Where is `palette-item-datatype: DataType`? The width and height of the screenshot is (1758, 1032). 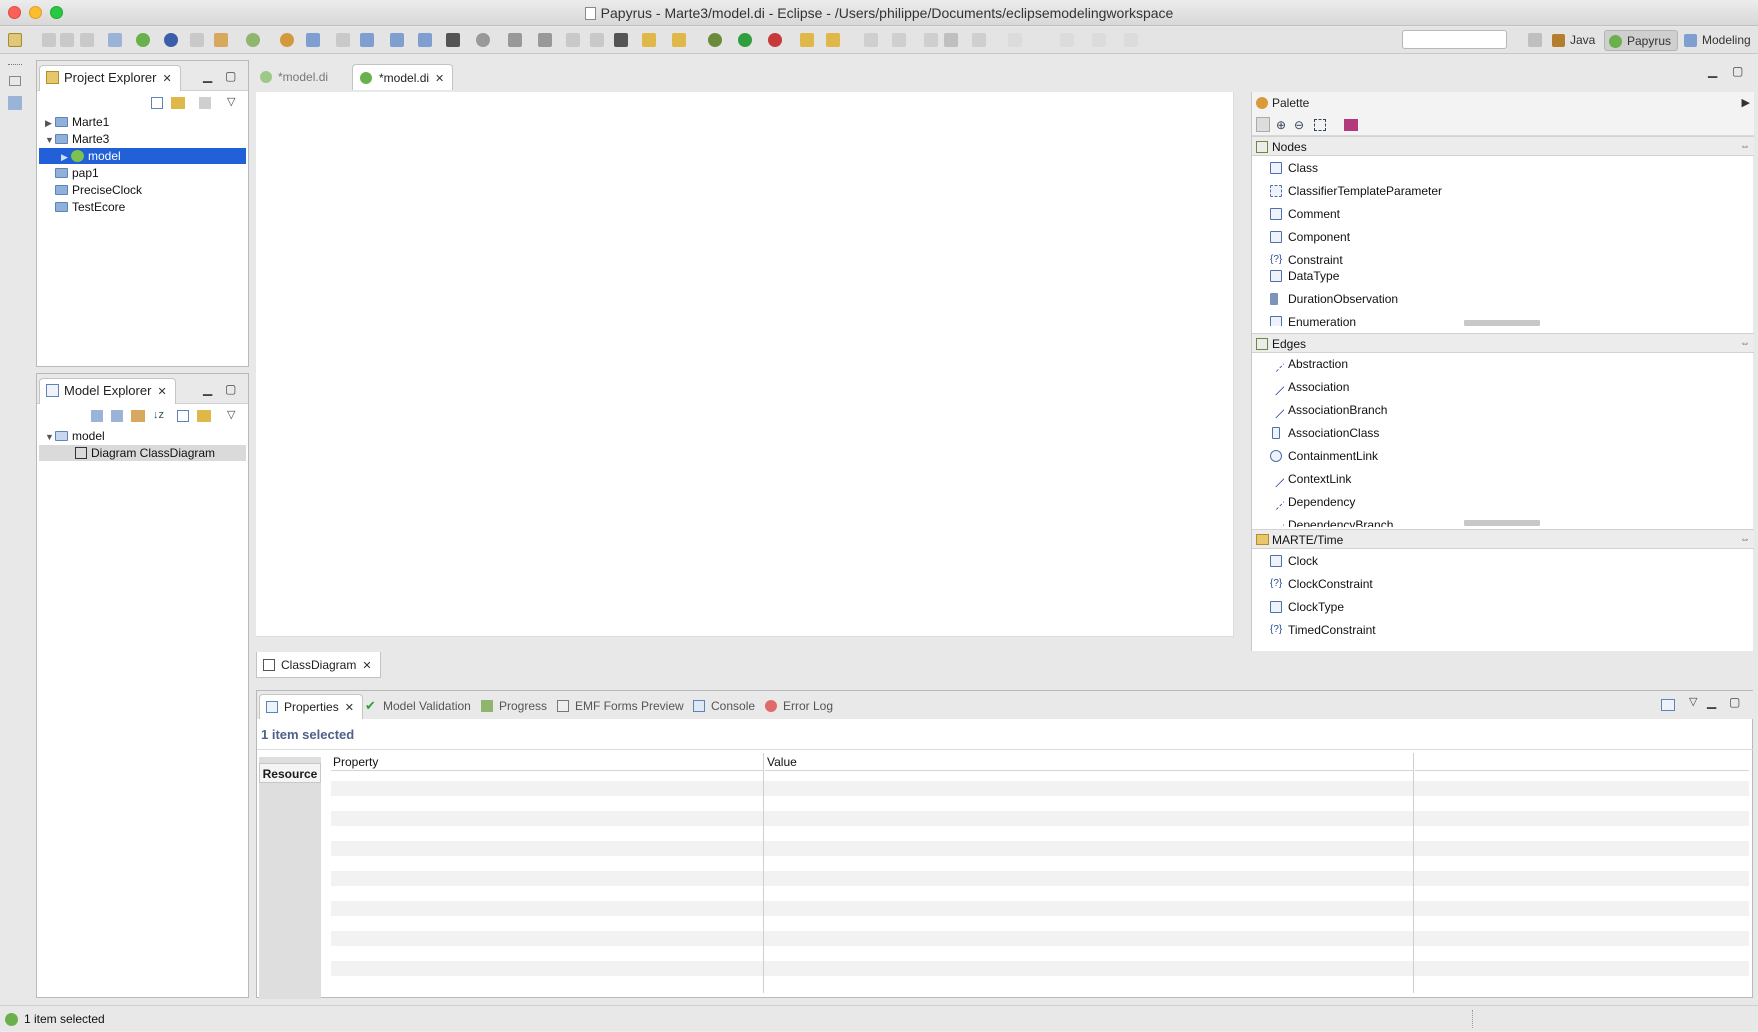
palette-item-datatype: DataType is located at coordinates (1304, 276).